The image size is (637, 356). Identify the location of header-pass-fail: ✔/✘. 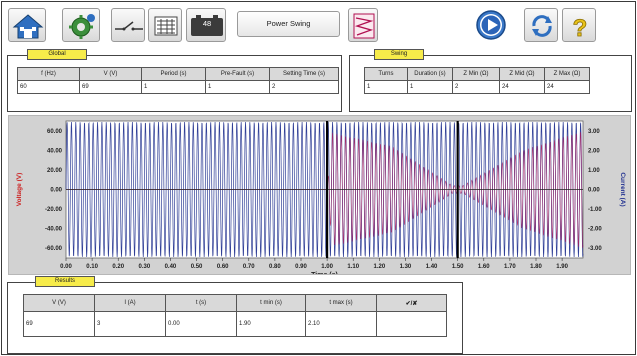
(411, 303).